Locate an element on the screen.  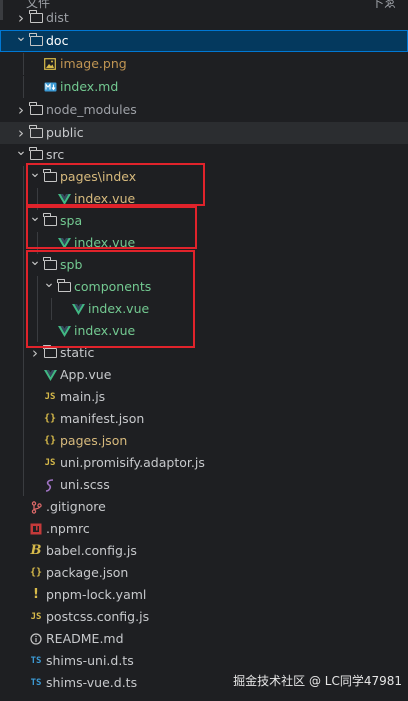
tree-item-label: uni.promisify.adaptor.js is located at coordinates (132, 462).